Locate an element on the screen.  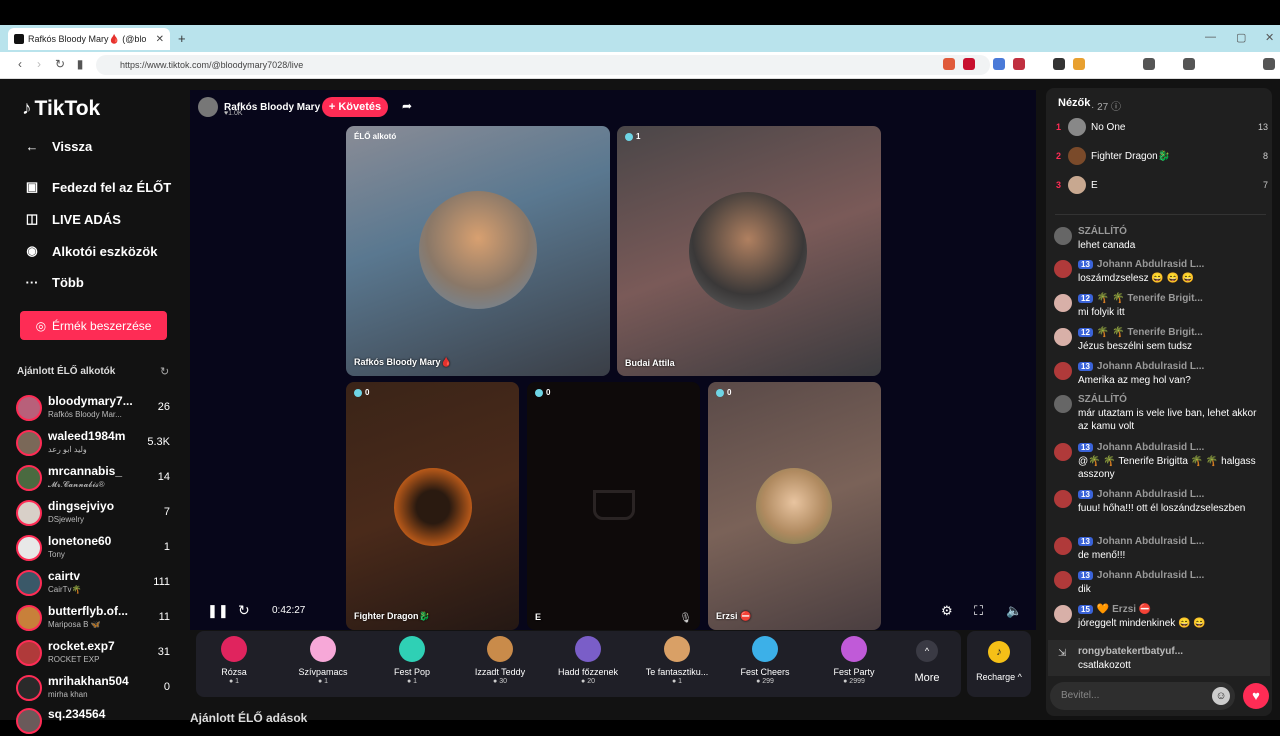
reload-icon: ↻ is located at coordinates (60, 64).